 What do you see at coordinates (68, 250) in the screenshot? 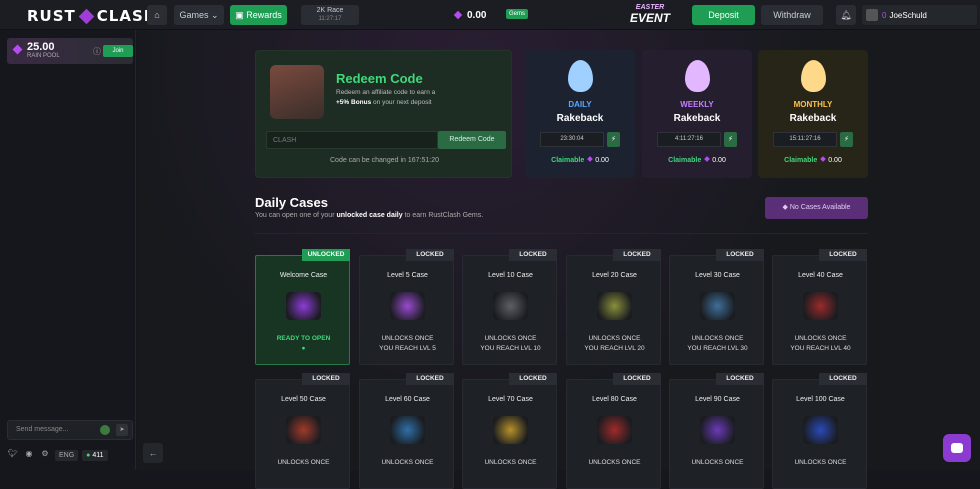
I see `sidebar: 25.00 RAIN POOL ⓘ Join` at bounding box center [68, 250].